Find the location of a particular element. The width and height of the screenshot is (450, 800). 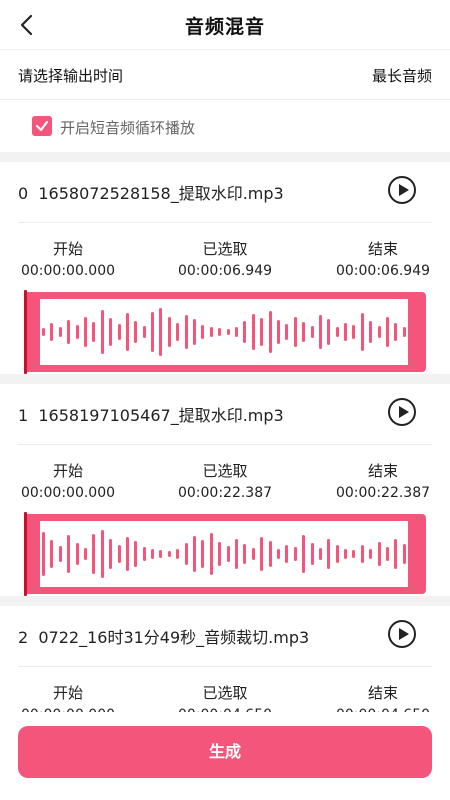

selected-time: 00:00:06.949 is located at coordinates (225, 271).